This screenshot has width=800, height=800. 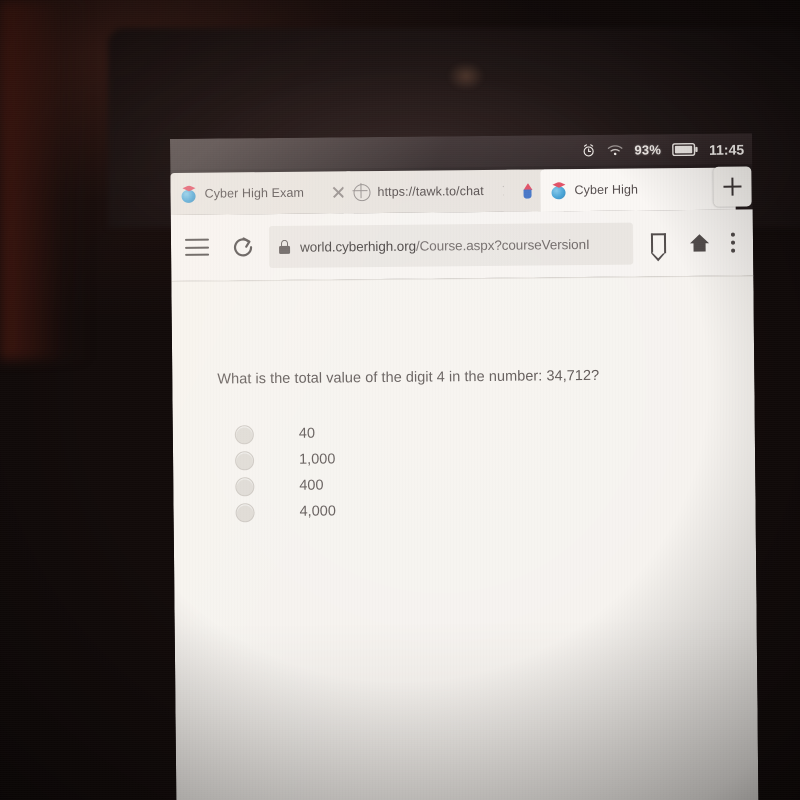 What do you see at coordinates (362, 192) in the screenshot?
I see `globe-icon` at bounding box center [362, 192].